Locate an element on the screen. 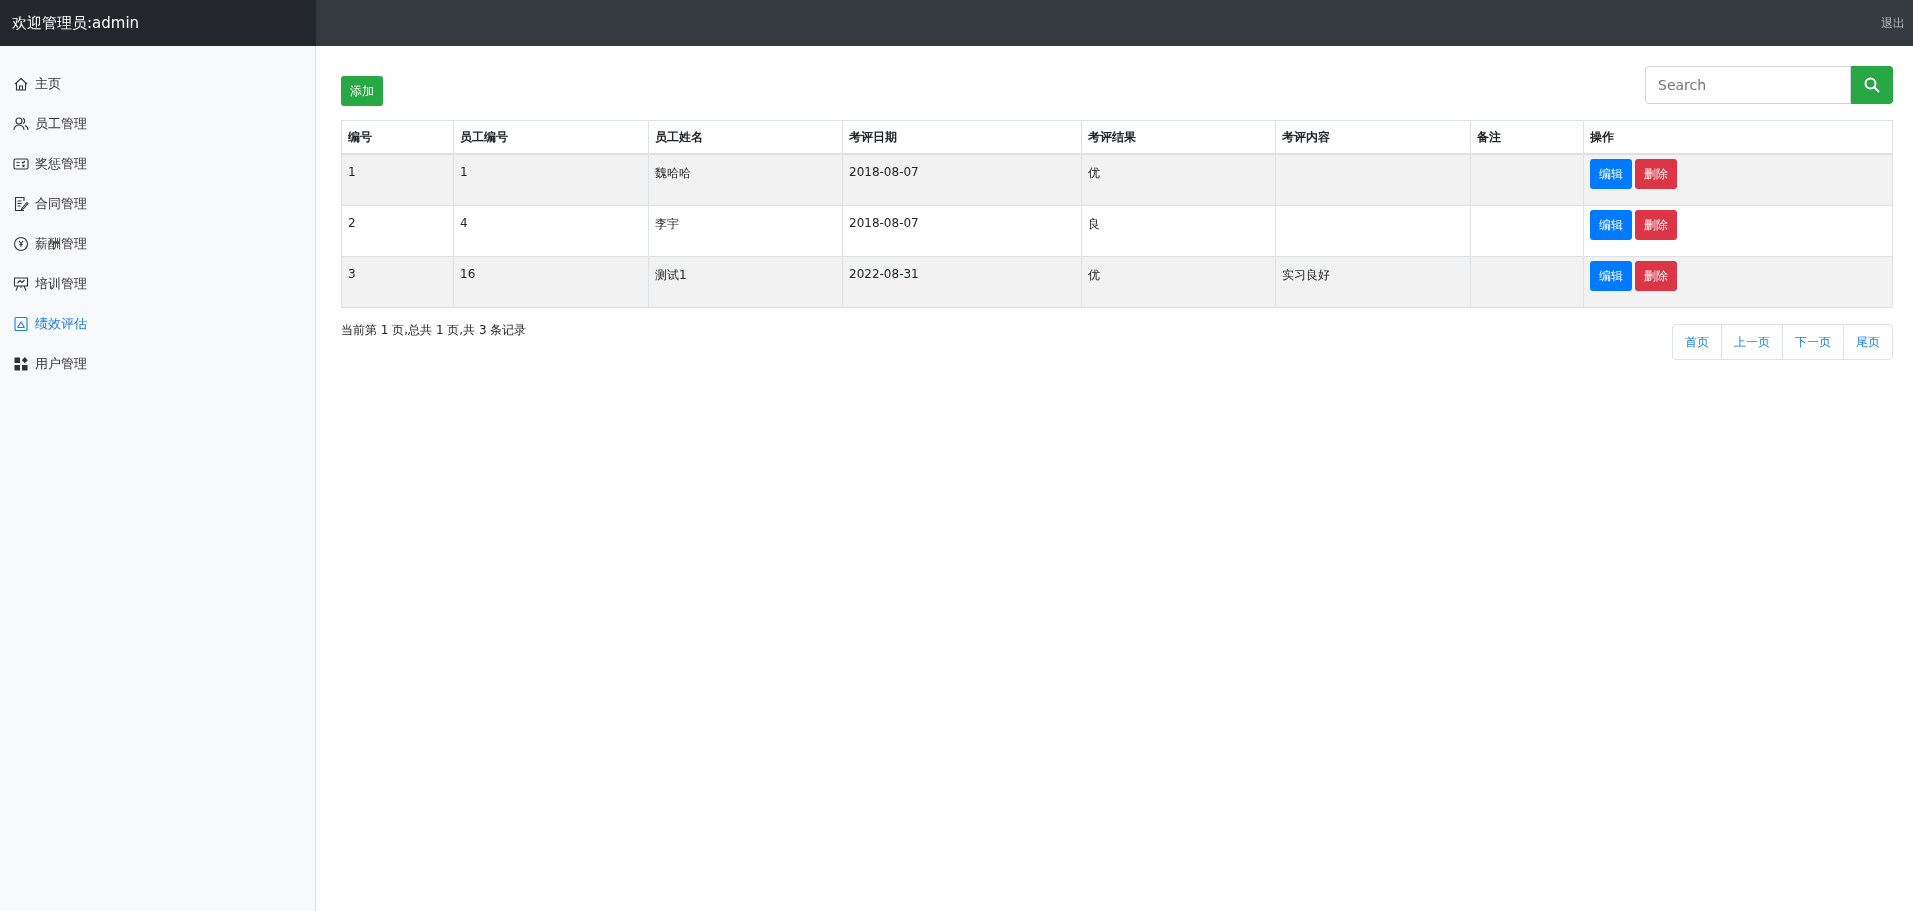 The height and width of the screenshot is (911, 1913). logout-link: 退出 is located at coordinates (1897, 23).